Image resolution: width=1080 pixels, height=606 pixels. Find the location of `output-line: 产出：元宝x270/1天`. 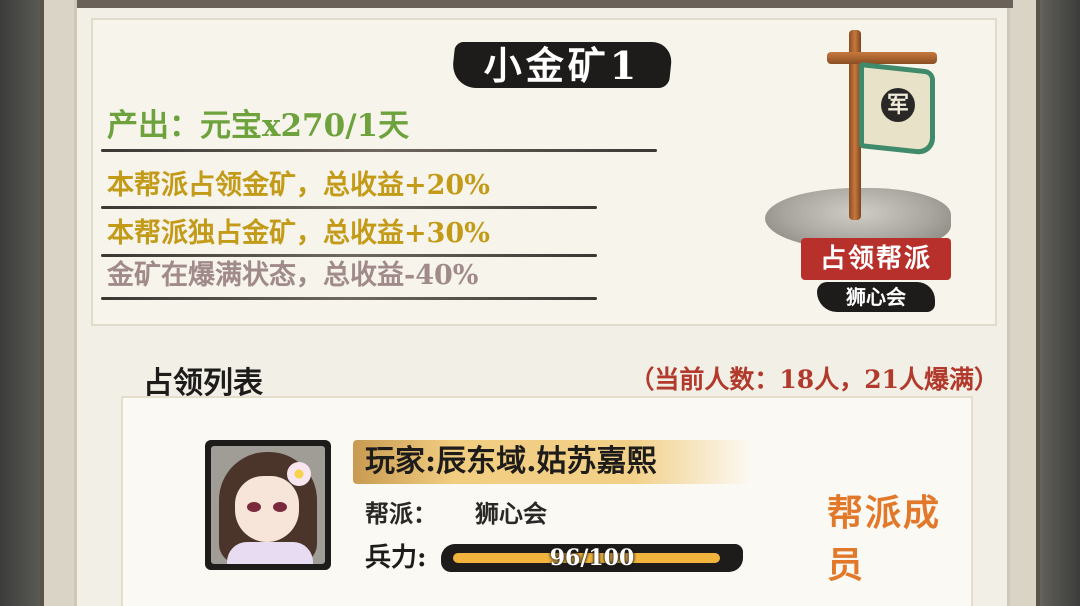

output-line: 产出：元宝x270/1天 is located at coordinates (387, 126).